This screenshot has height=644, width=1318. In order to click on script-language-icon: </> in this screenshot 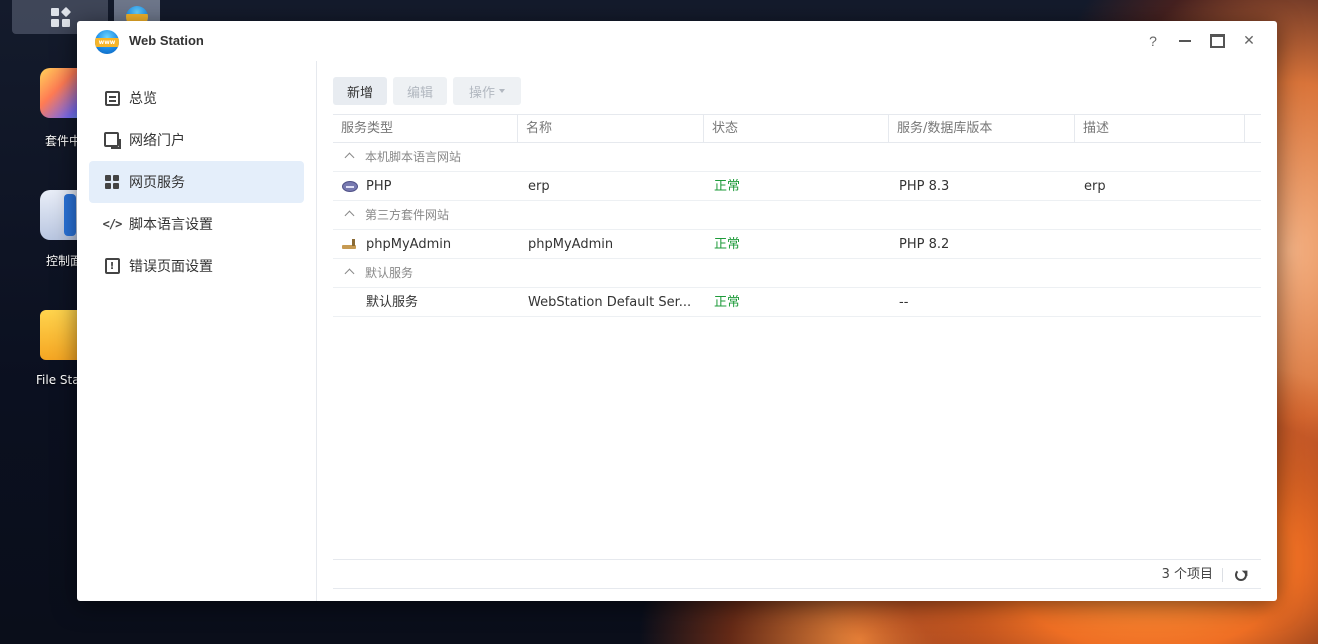, I will do `click(112, 224)`.